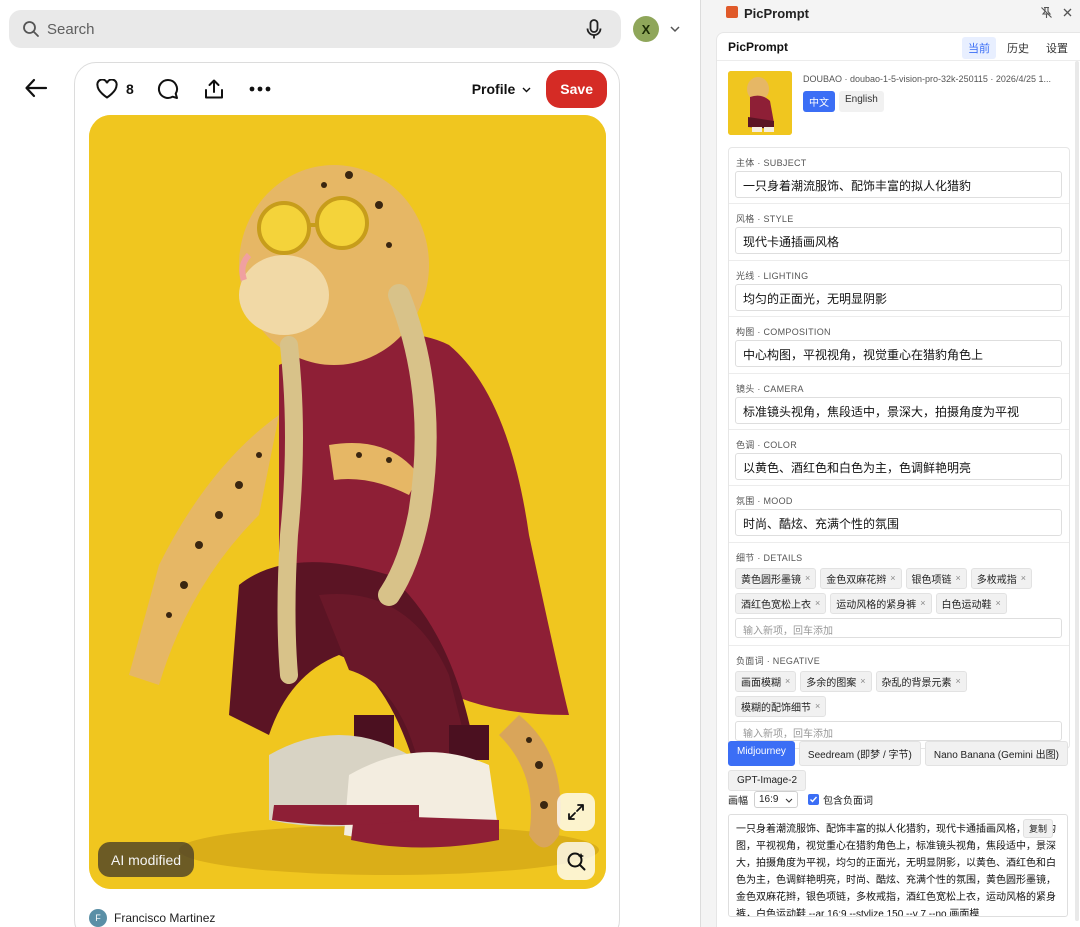  What do you see at coordinates (898, 184) in the screenshot?
I see `subject-textarea: 一只身着潮流服饰、配饰丰富的拟人化猎豹` at bounding box center [898, 184].